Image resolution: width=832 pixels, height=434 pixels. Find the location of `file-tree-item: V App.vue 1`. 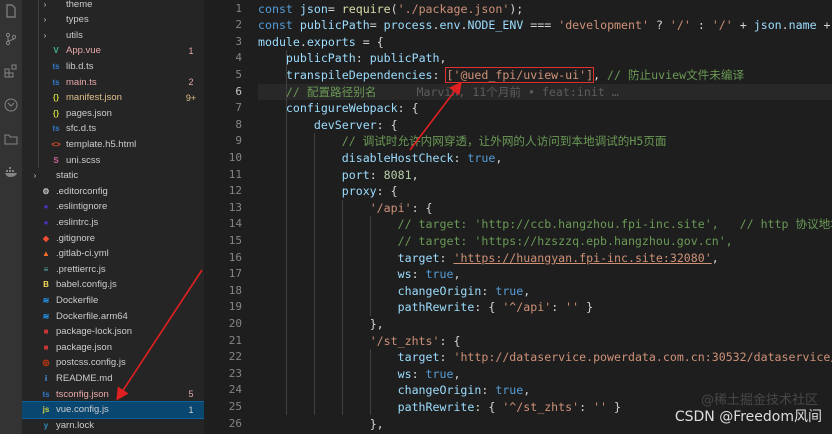

file-tree-item: V App.vue 1 is located at coordinates (113, 51).